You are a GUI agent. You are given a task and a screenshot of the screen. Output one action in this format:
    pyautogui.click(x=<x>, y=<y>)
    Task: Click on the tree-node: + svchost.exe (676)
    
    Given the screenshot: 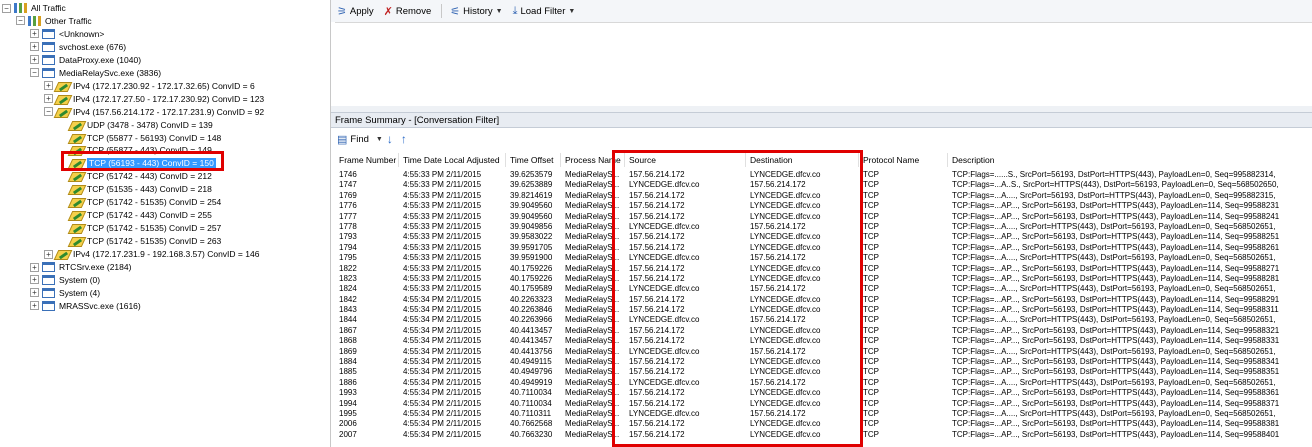 What is the action you would take?
    pyautogui.click(x=78, y=47)
    